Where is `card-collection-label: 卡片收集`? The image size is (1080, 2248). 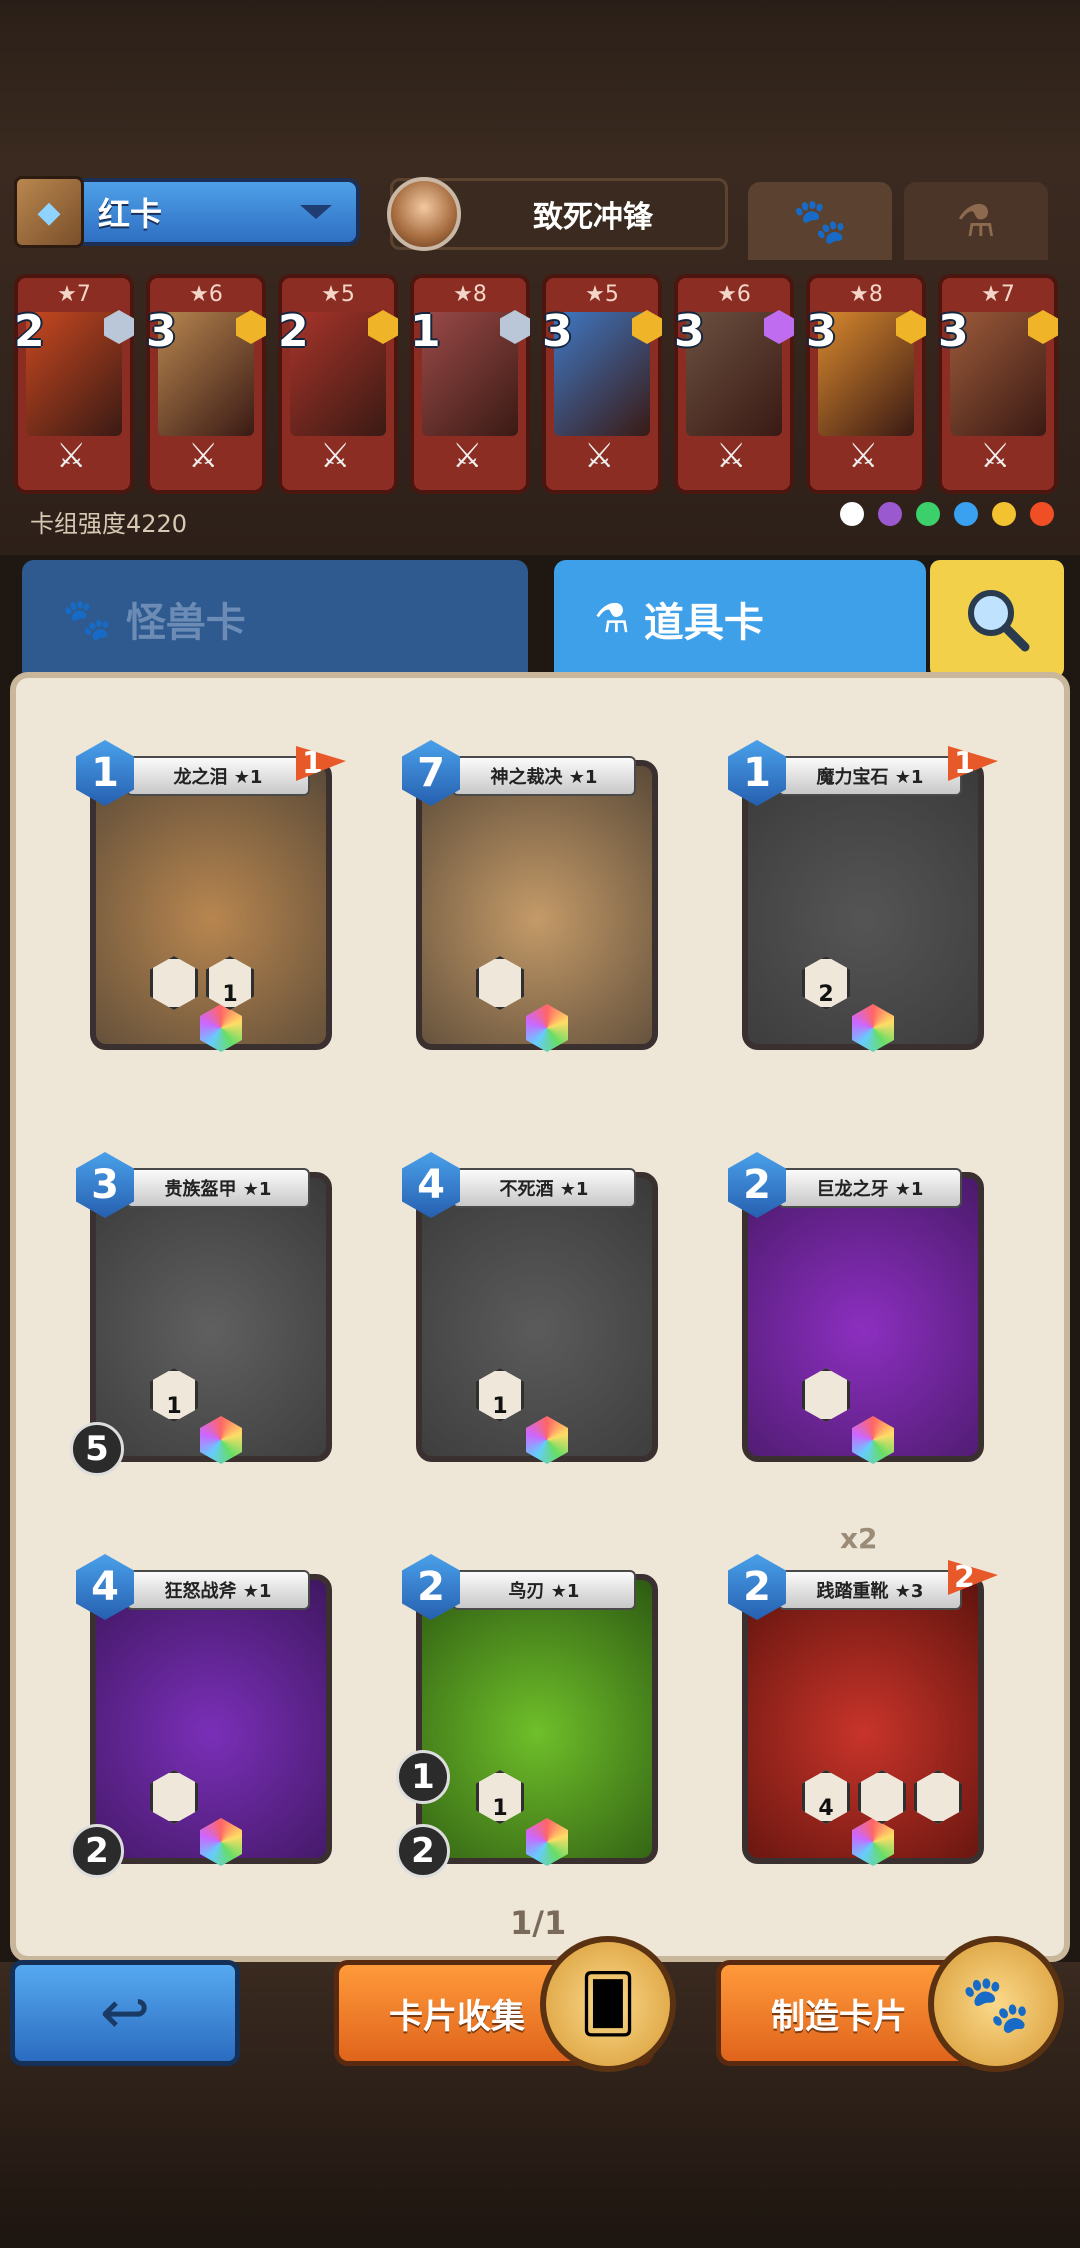 card-collection-label: 卡片收集 is located at coordinates (457, 2016).